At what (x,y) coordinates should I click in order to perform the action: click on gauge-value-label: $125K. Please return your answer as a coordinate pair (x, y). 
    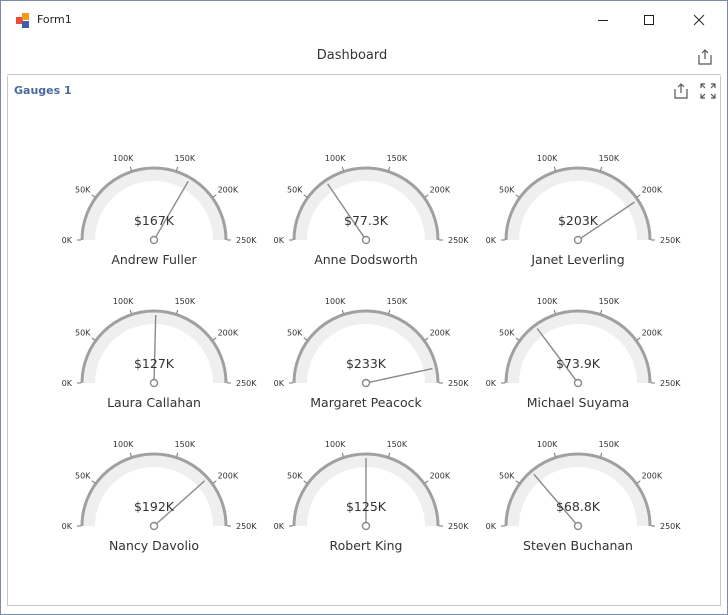
    Looking at the image, I should click on (366, 506).